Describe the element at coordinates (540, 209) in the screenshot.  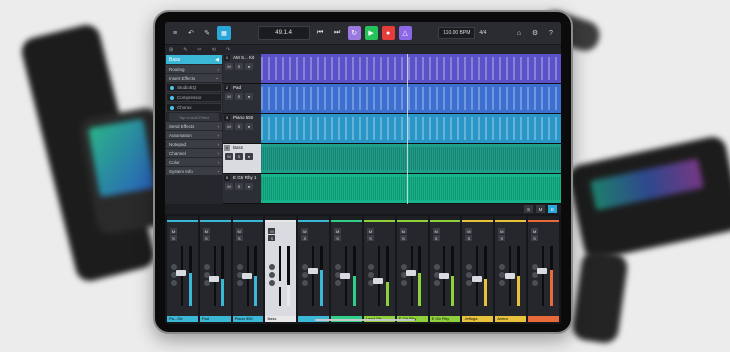
I see `mixer-tab: M` at that location.